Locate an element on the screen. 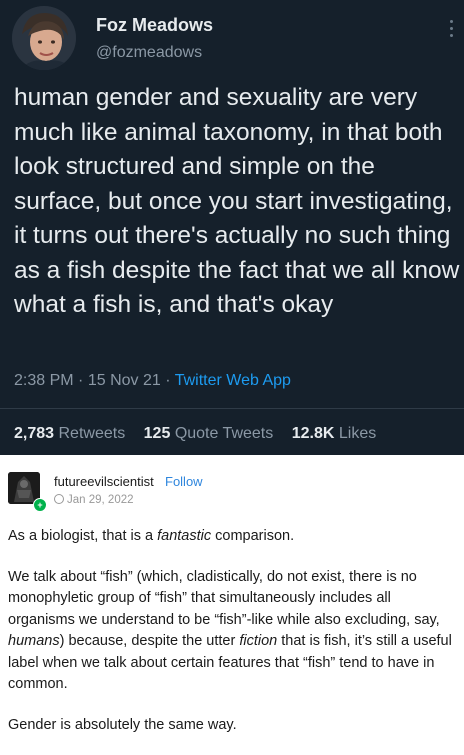 This screenshot has width=464, height=755. post-date: Jan 29, 2022 is located at coordinates (94, 500).